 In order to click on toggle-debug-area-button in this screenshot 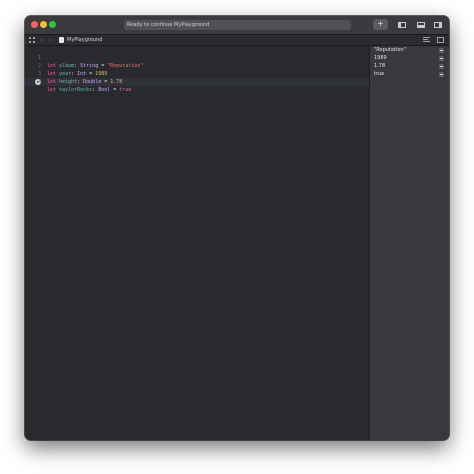, I will do `click(421, 24)`.